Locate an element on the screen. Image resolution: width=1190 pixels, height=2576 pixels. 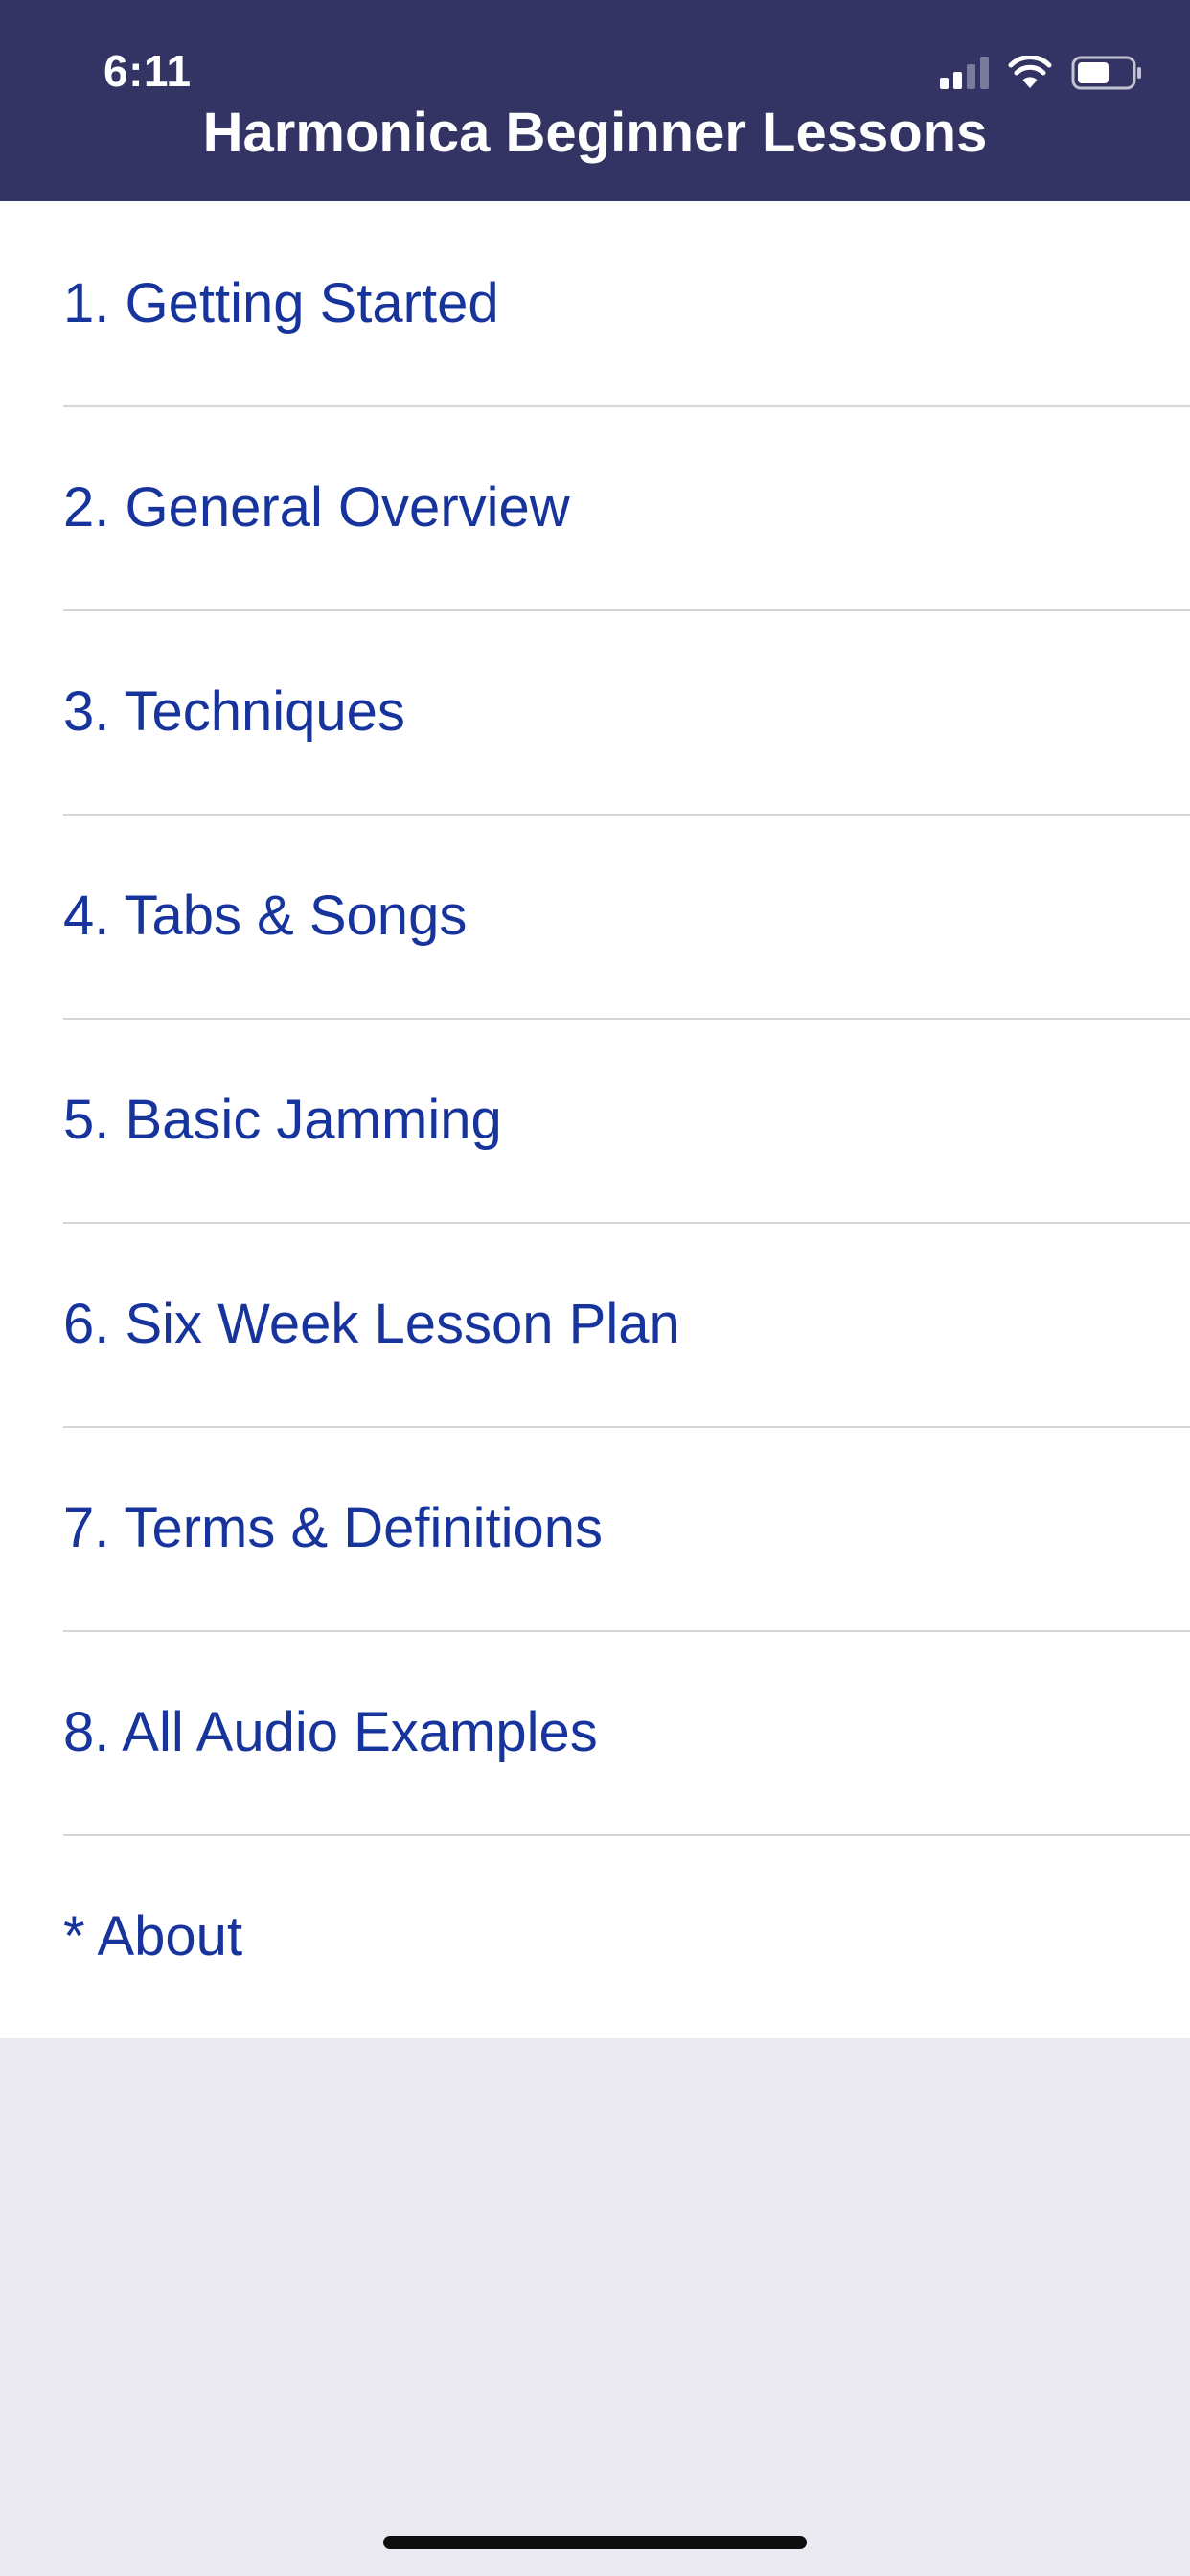
menu-item-label: * About is located at coordinates (153, 1935).